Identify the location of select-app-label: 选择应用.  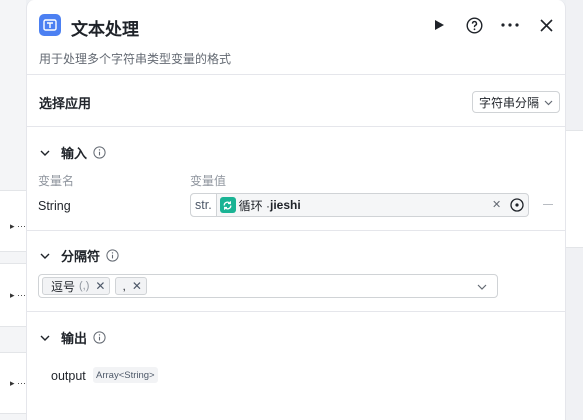
(65, 103).